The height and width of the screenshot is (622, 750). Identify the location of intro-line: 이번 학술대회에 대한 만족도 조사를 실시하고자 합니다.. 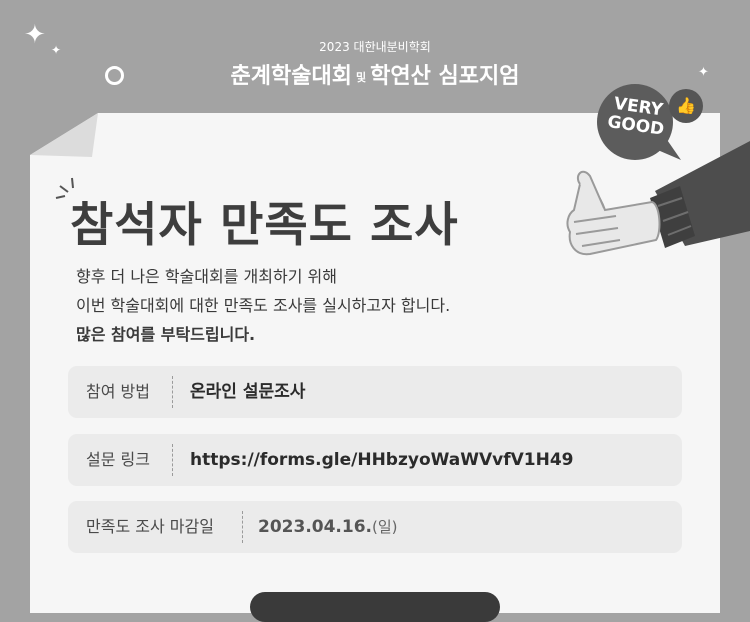
(263, 305).